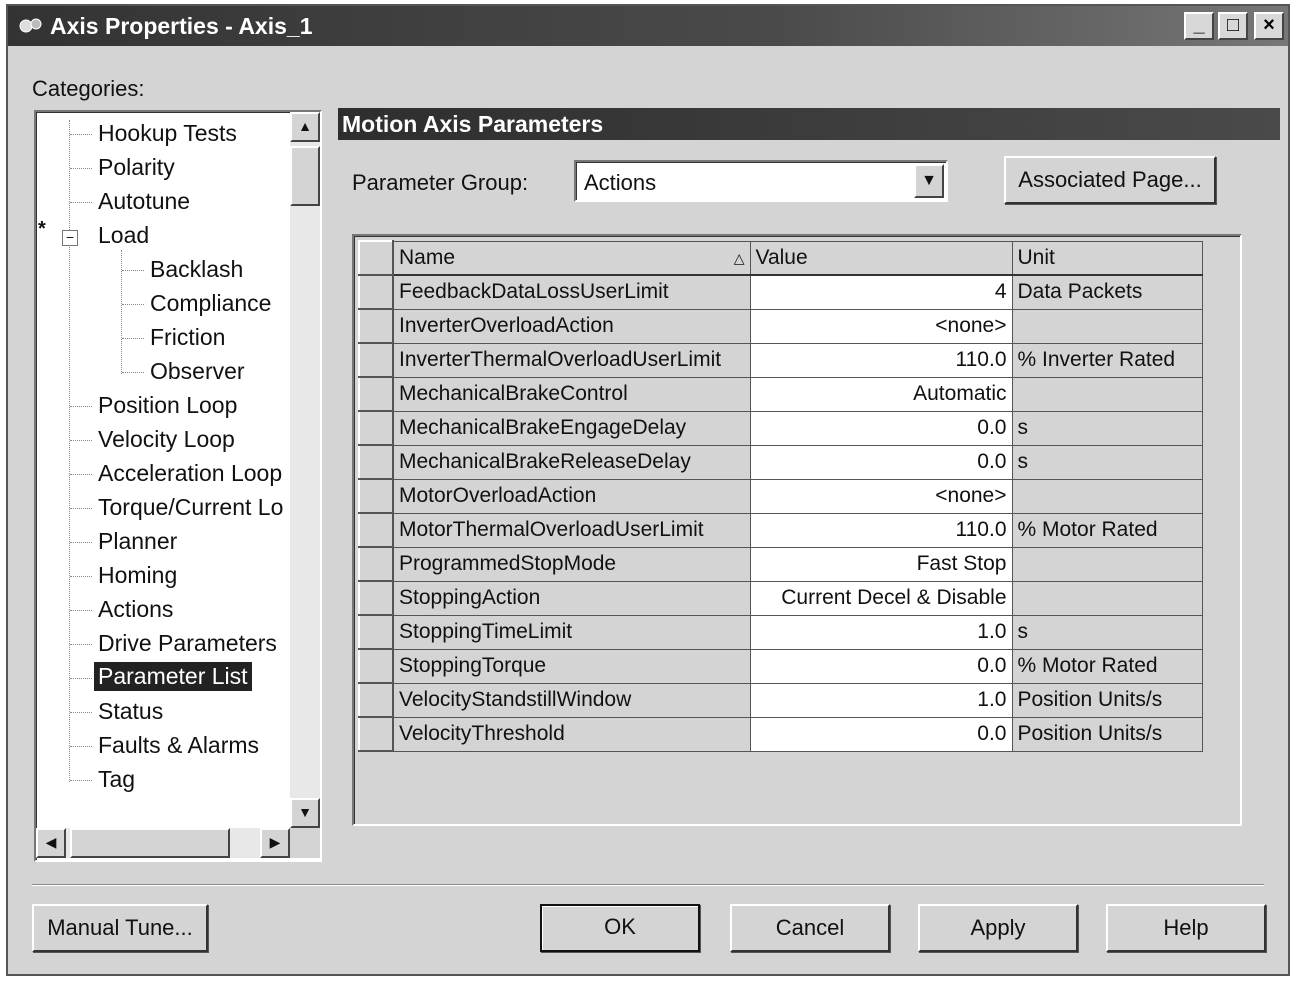  I want to click on table-row: StoppingAction Current Decel & Disable, so click(780, 598).